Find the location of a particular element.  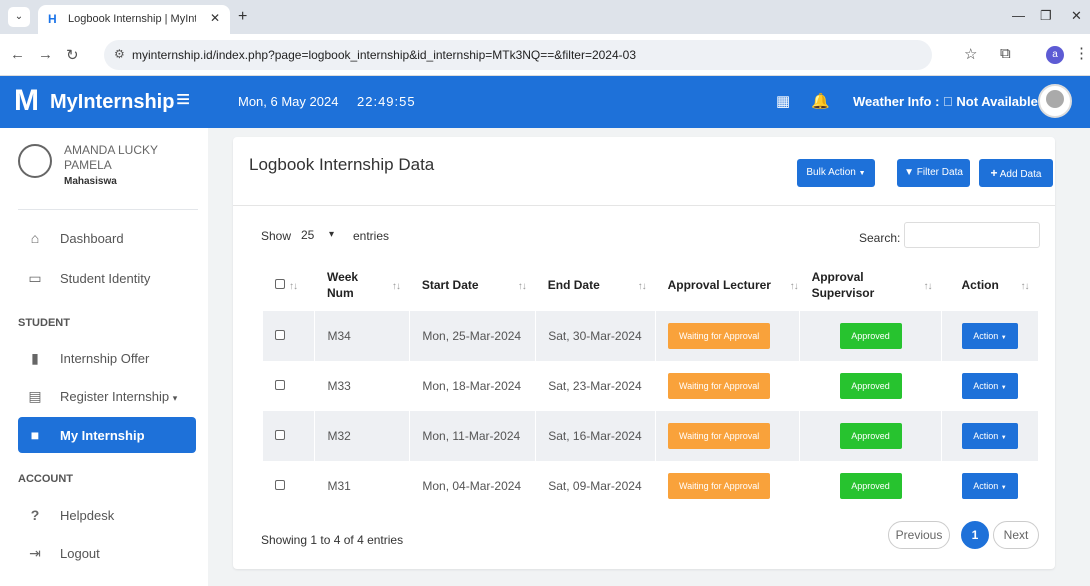

bell-icon: 🔔 is located at coordinates (820, 101).